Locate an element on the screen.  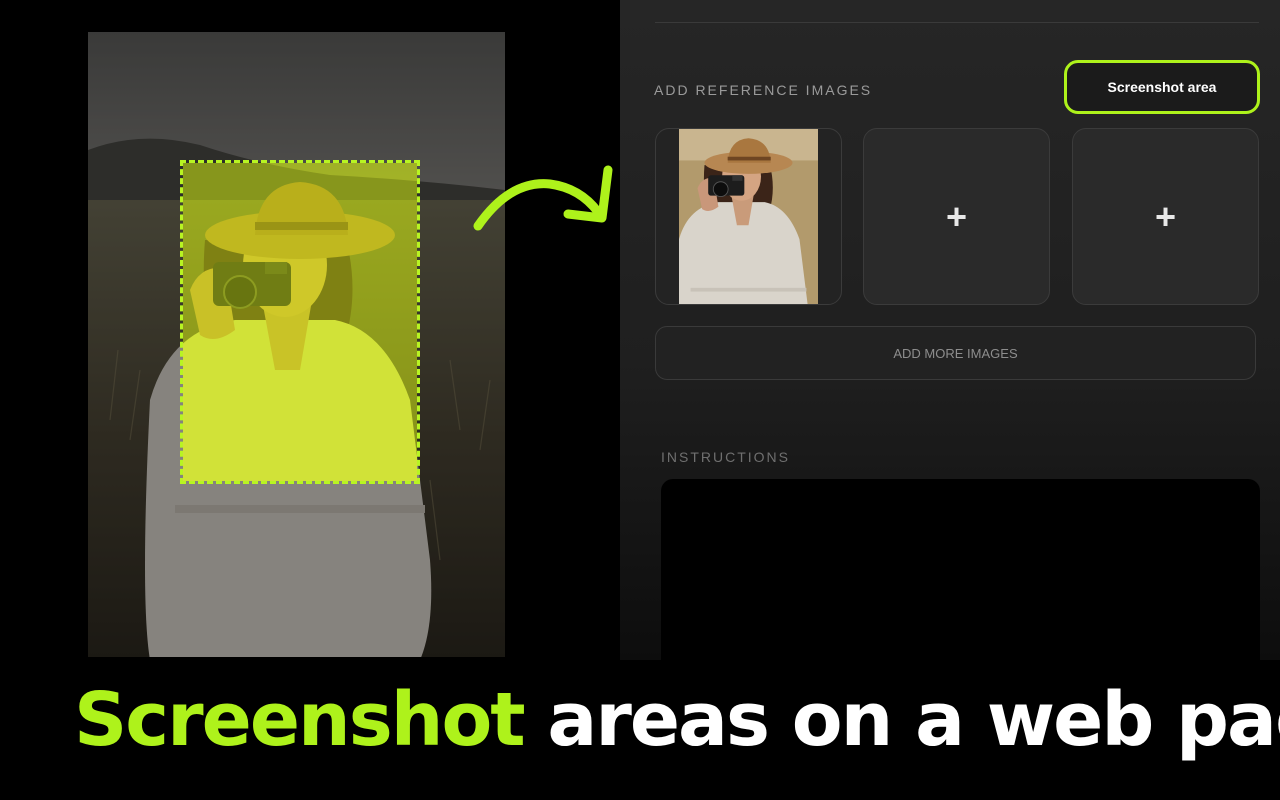
promo-headline: Screenshot areas on a web page is located at coordinates (677, 720).